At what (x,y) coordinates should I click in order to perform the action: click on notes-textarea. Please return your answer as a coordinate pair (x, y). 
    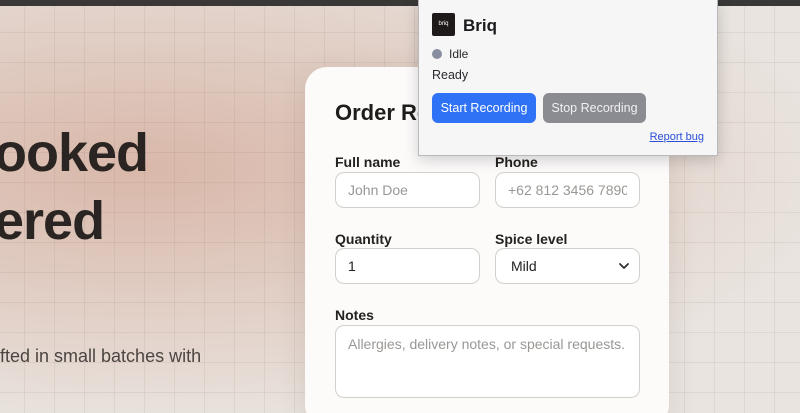
    Looking at the image, I should click on (487, 361).